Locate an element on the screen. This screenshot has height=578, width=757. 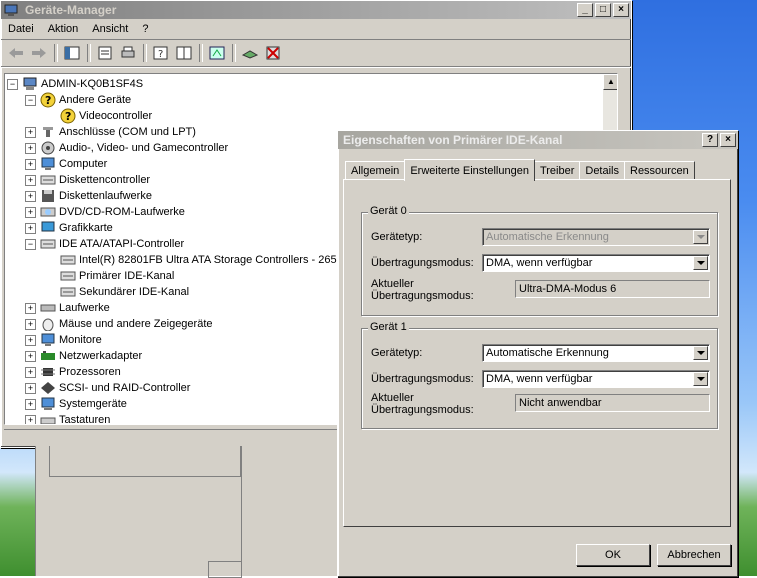
tree-item-label: SCSI- und RAID-Controller is located at coordinates (125, 388).